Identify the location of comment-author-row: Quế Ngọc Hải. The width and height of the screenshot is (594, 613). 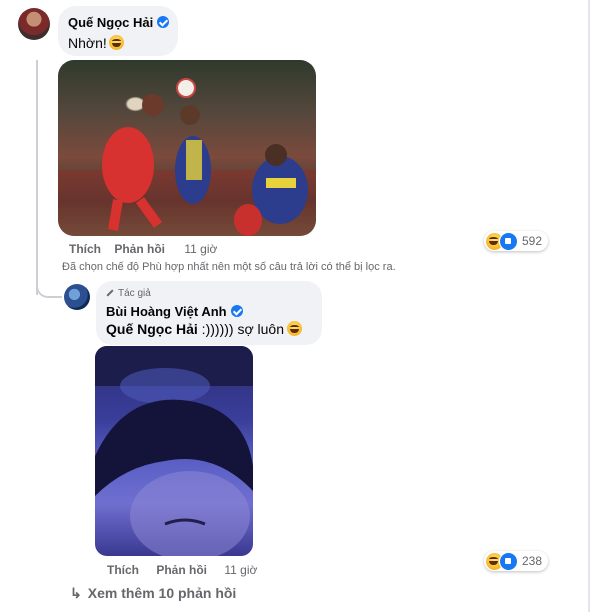
(119, 23).